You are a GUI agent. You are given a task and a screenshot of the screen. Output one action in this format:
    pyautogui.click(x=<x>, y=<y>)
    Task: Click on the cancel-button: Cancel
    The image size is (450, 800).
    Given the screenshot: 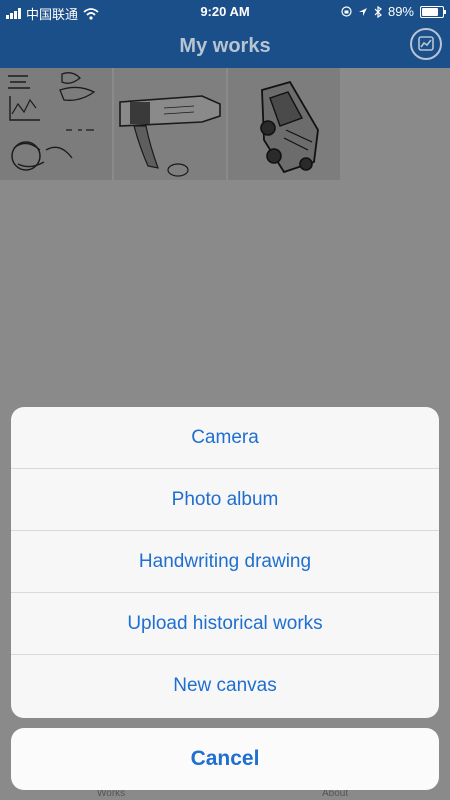 What is the action you would take?
    pyautogui.click(x=225, y=759)
    